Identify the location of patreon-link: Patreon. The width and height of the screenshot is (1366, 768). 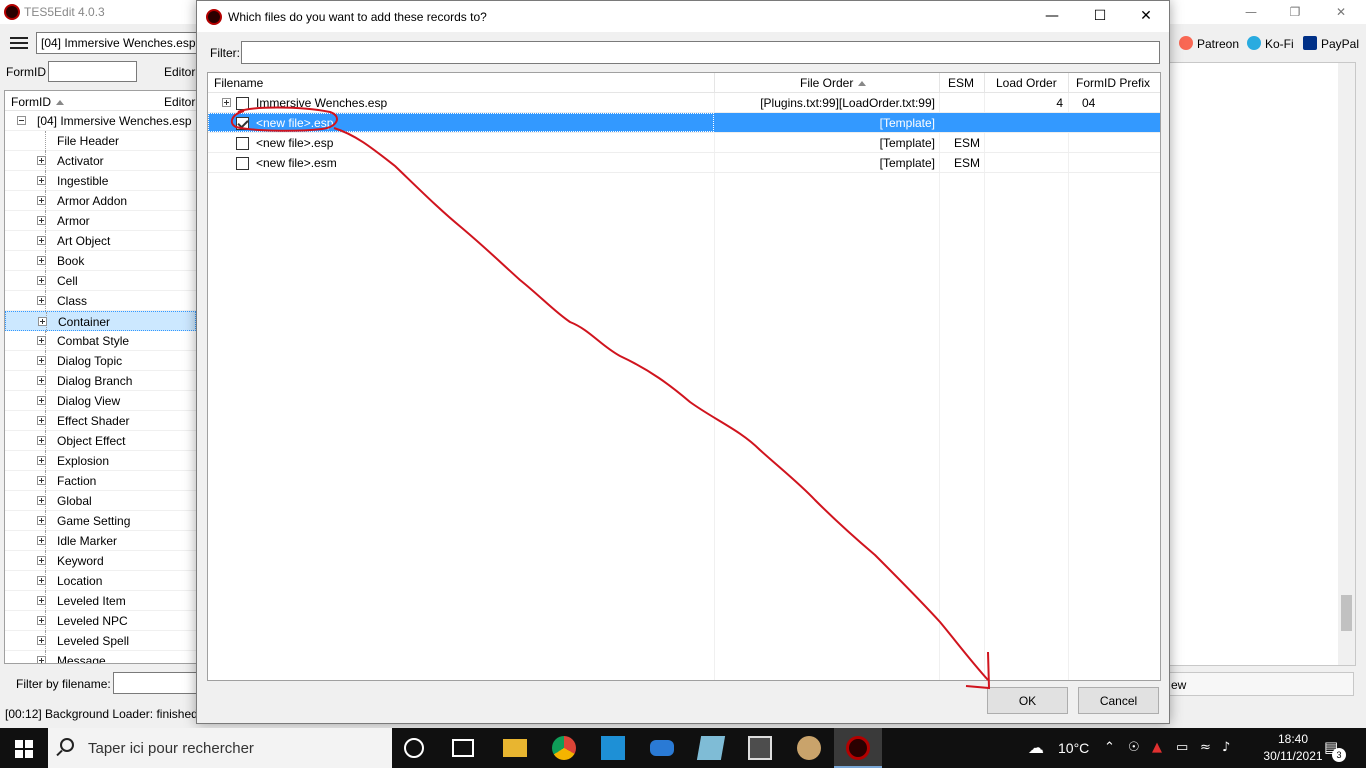
(1209, 43).